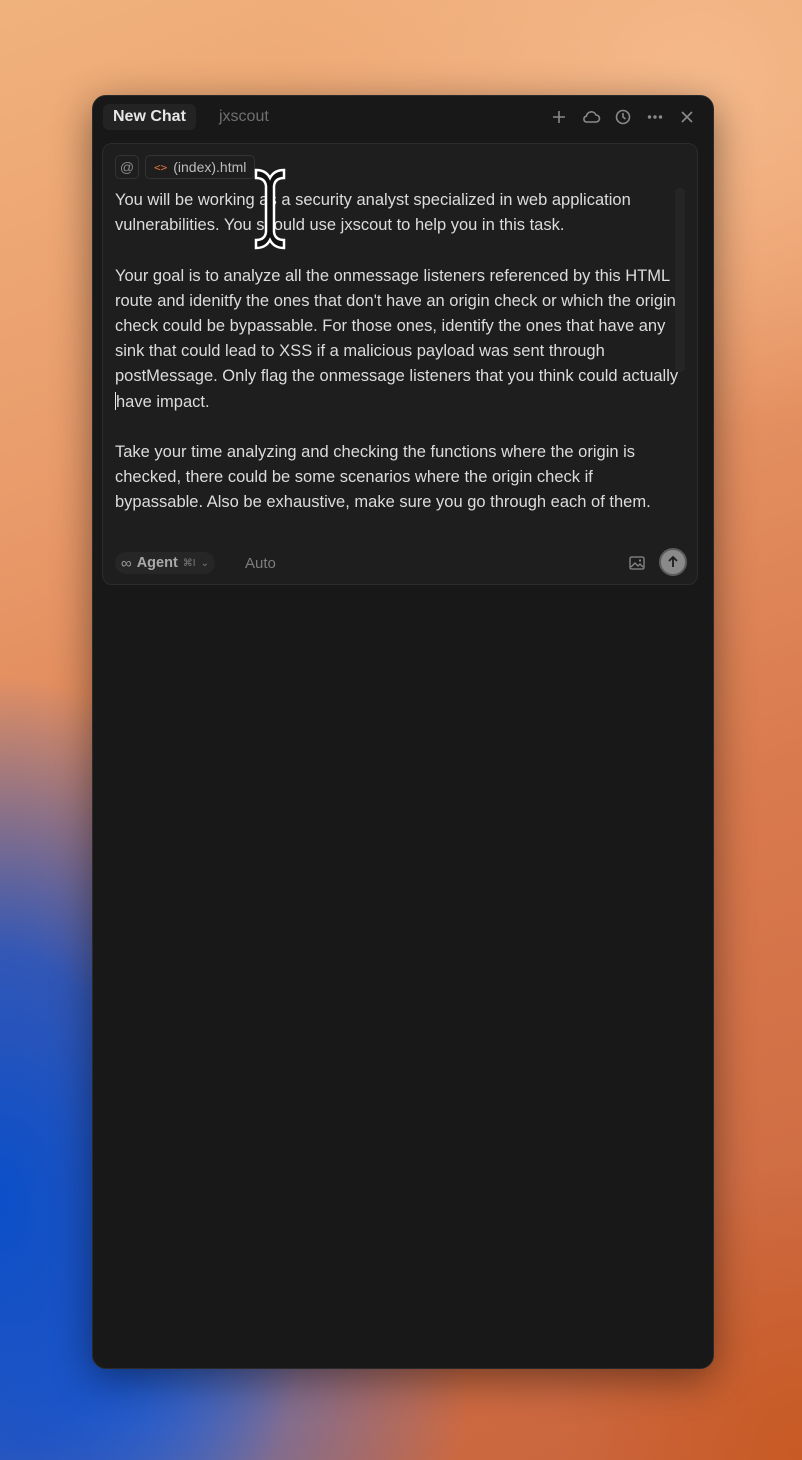  What do you see at coordinates (403, 117) in the screenshot?
I see `tab-bar: New Chat jxscout` at bounding box center [403, 117].